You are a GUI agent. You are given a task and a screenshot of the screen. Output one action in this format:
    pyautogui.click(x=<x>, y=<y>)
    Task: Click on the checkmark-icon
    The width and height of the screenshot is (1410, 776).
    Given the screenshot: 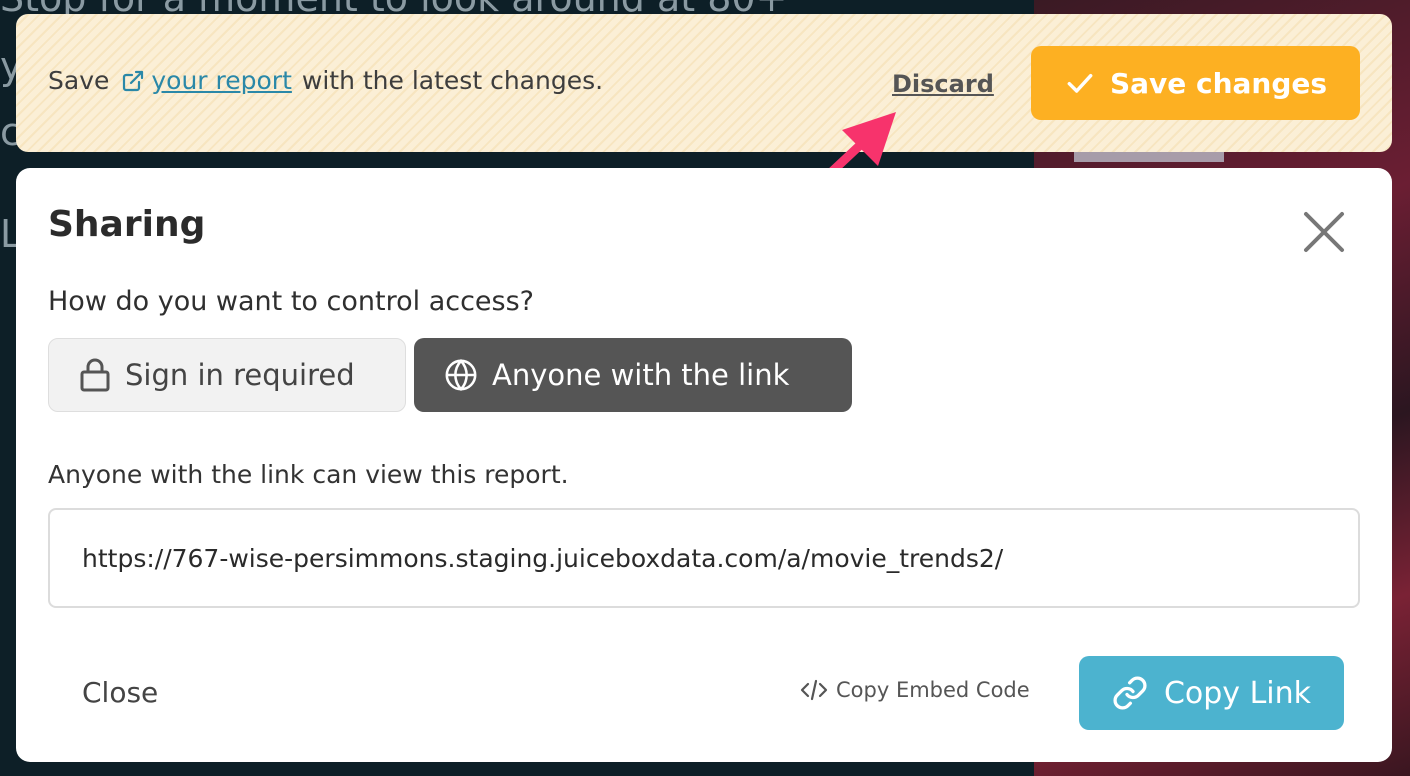 What is the action you would take?
    pyautogui.click(x=1080, y=83)
    